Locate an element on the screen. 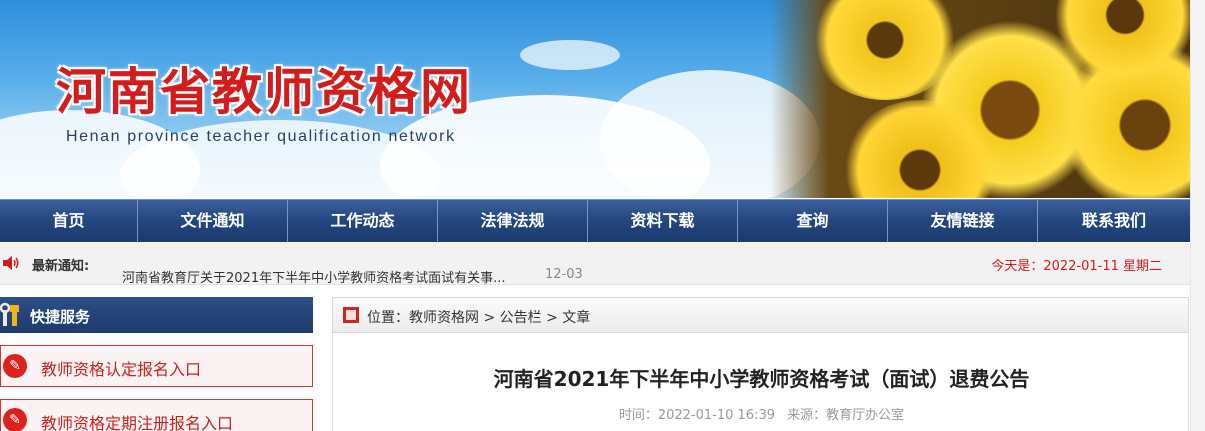 Image resolution: width=1205 pixels, height=431 pixels. breadcrumb-text: 位置：教师资格网 > 公告栏 > 文章 is located at coordinates (478, 317).